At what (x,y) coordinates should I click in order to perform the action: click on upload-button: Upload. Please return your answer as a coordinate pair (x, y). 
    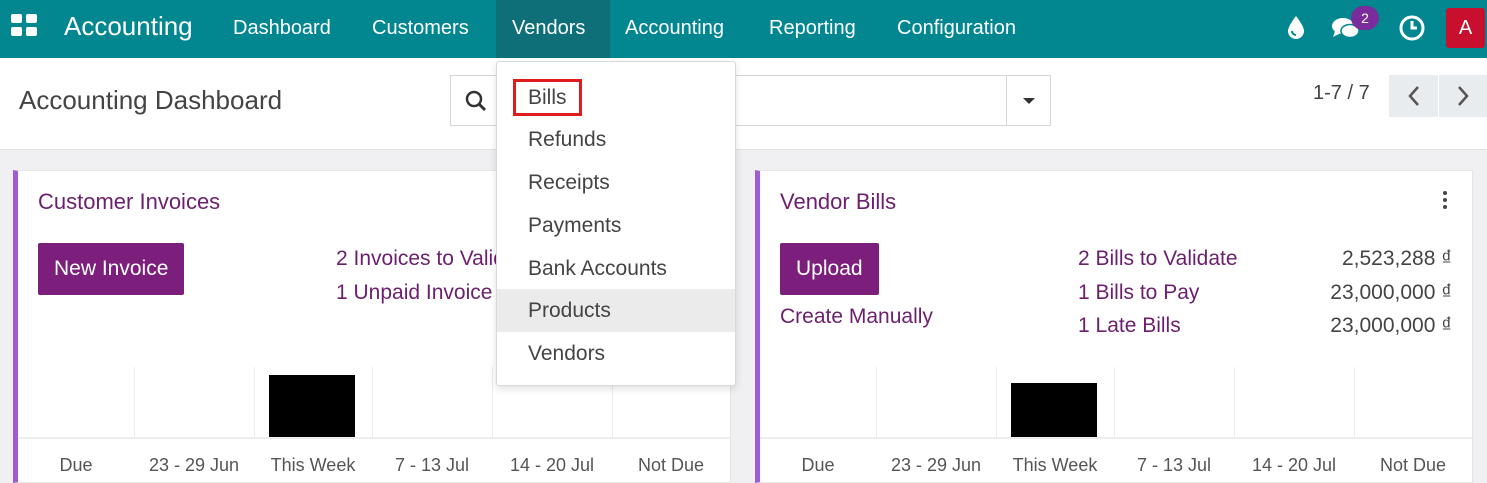
    Looking at the image, I should click on (829, 269).